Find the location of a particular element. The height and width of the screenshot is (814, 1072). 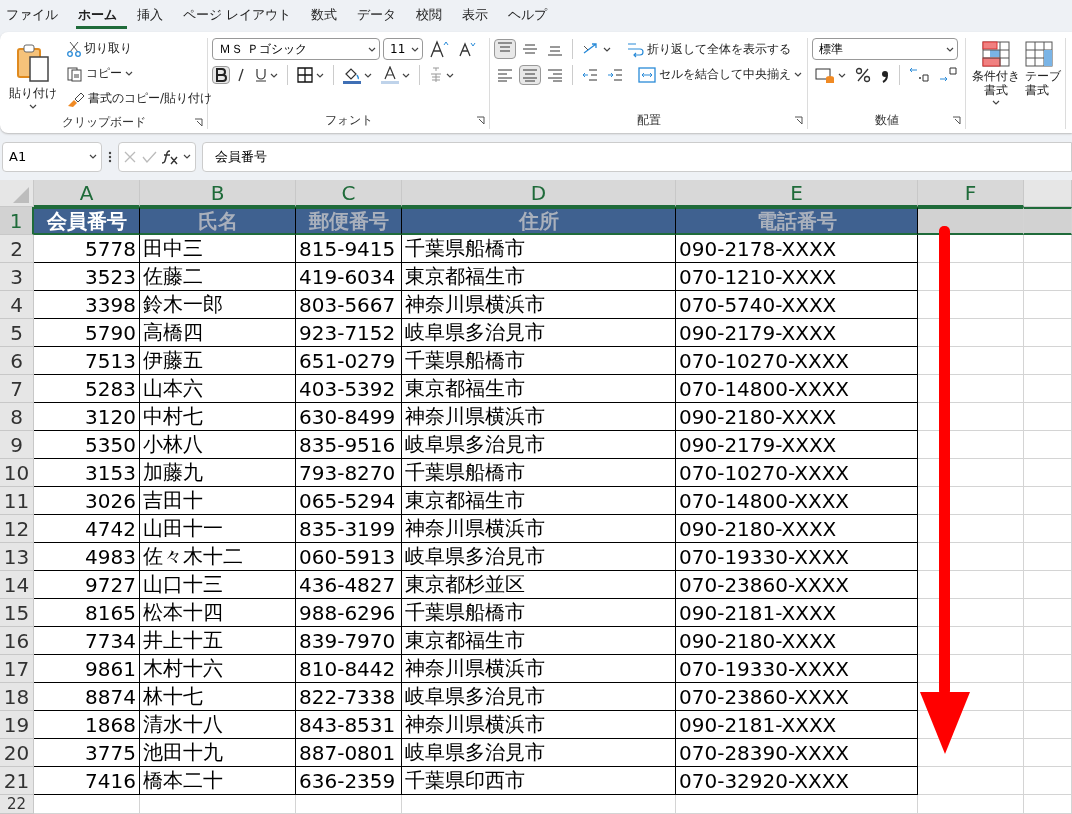

group-label: クリップボード is located at coordinates (103, 122).